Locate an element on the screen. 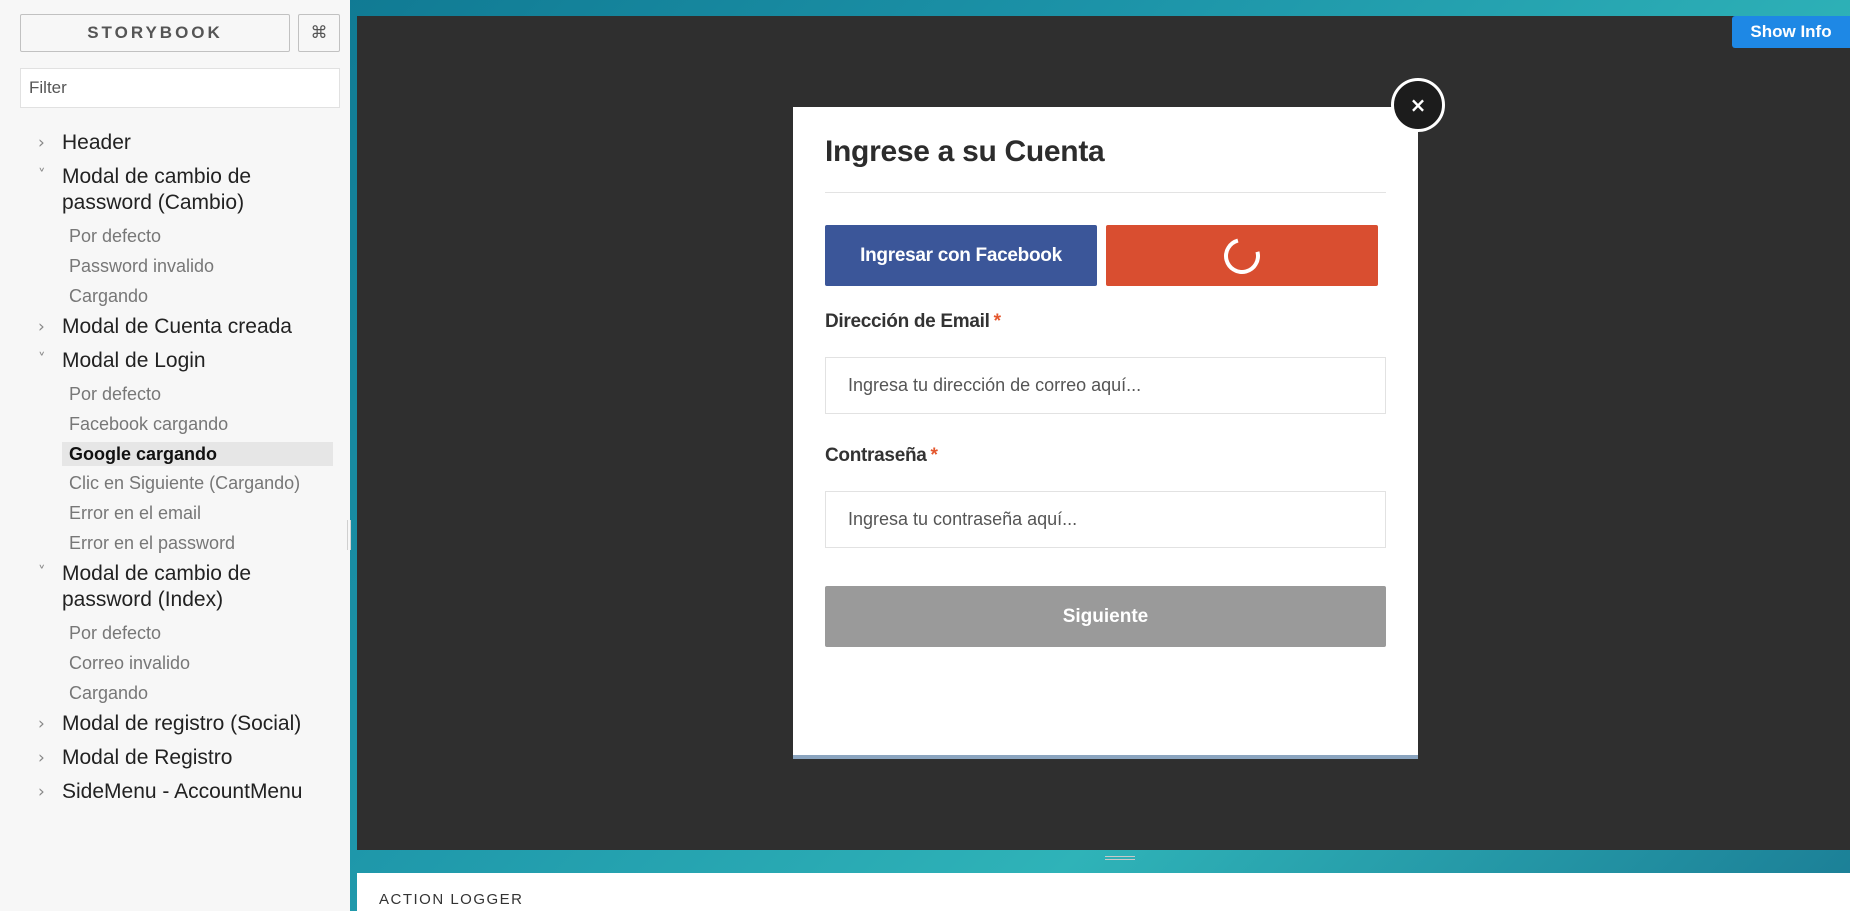 The height and width of the screenshot is (911, 1850). story-kind-label: Modal de Cuenta creada is located at coordinates (177, 326).